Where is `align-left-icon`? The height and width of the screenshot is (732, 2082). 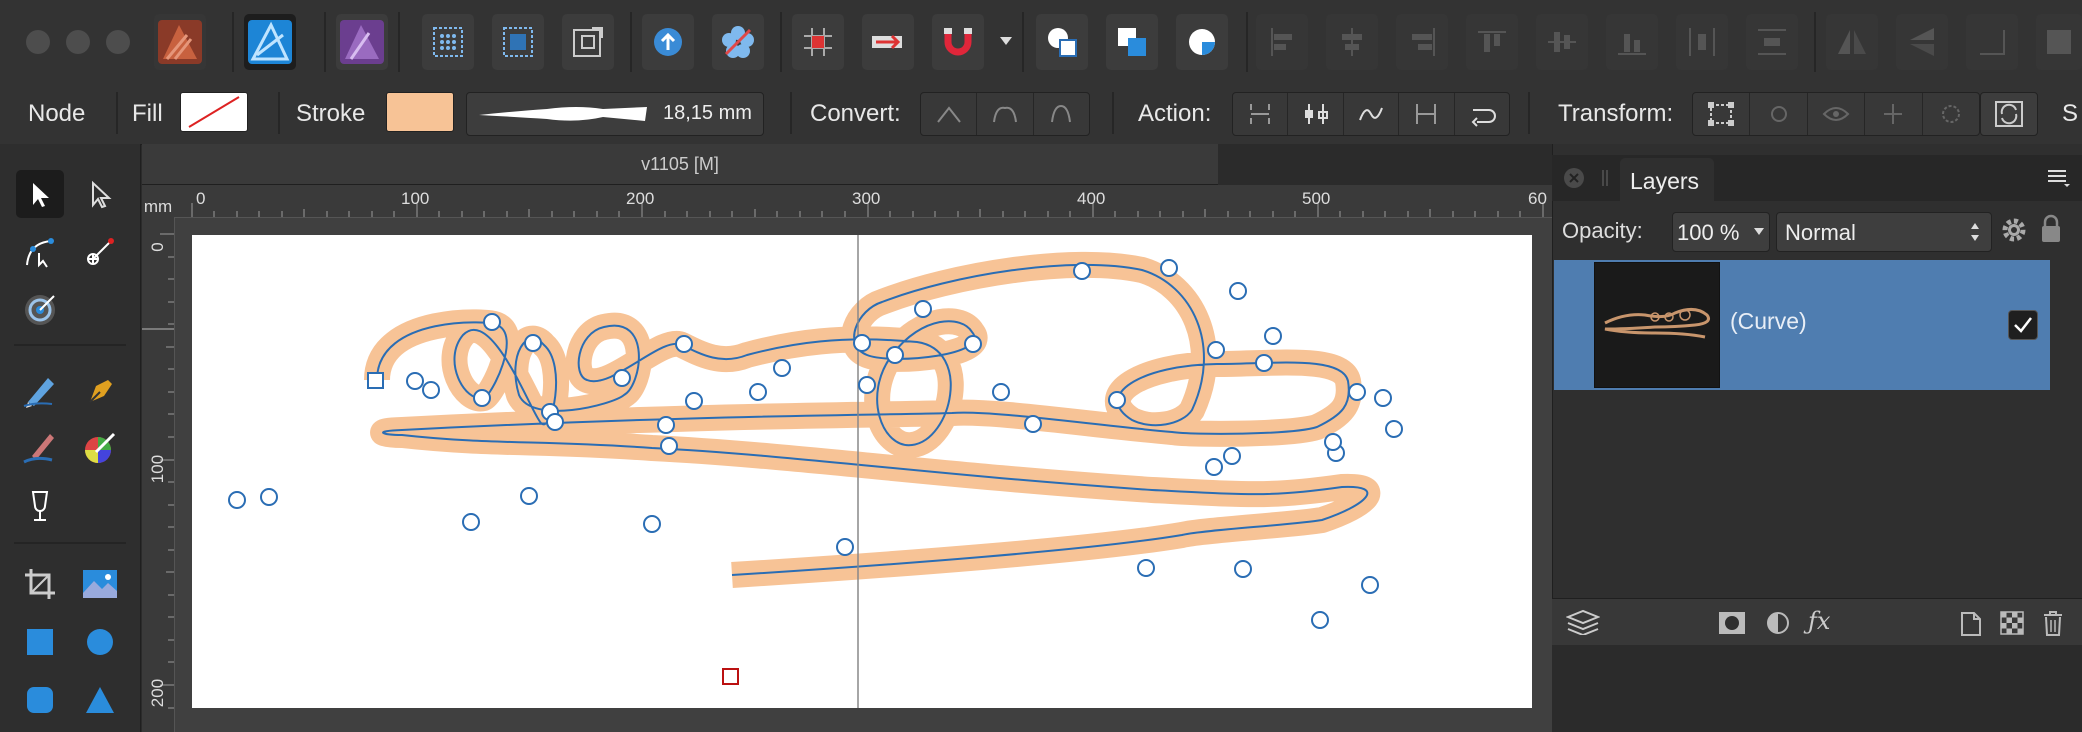
align-left-icon is located at coordinates (1282, 42).